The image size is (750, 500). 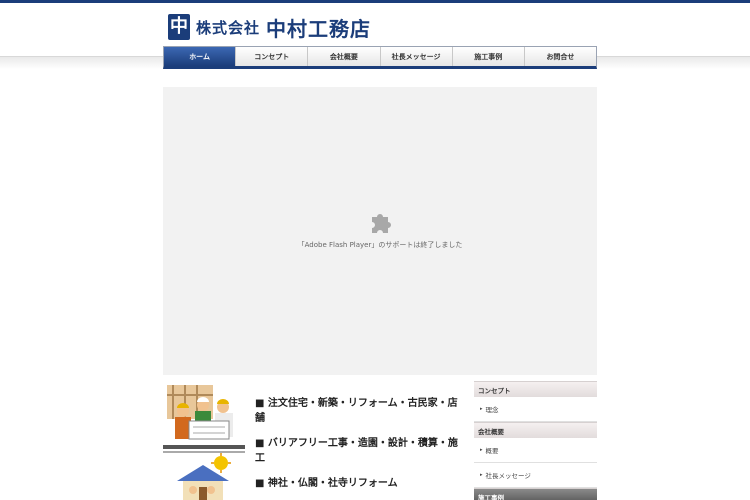 I want to click on logo-mark-icon: 中, so click(x=179, y=27).